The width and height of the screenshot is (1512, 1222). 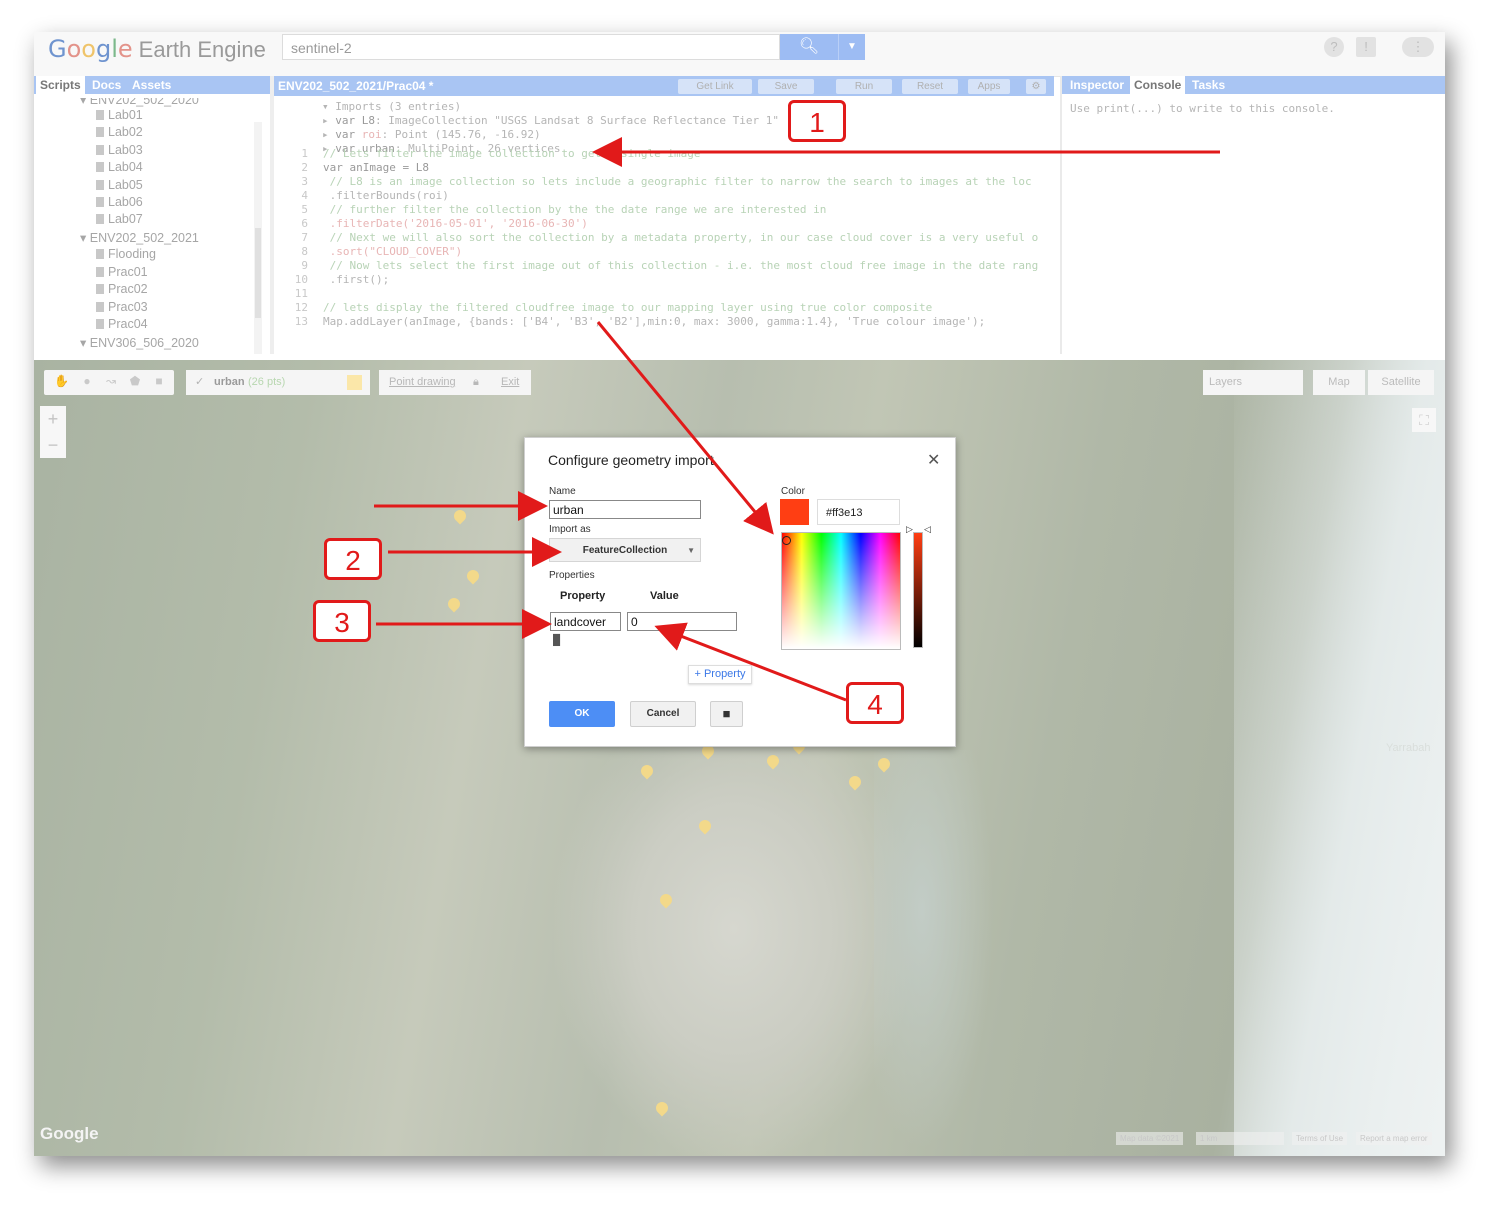 I want to click on tree-file: Lab02, so click(x=119, y=132).